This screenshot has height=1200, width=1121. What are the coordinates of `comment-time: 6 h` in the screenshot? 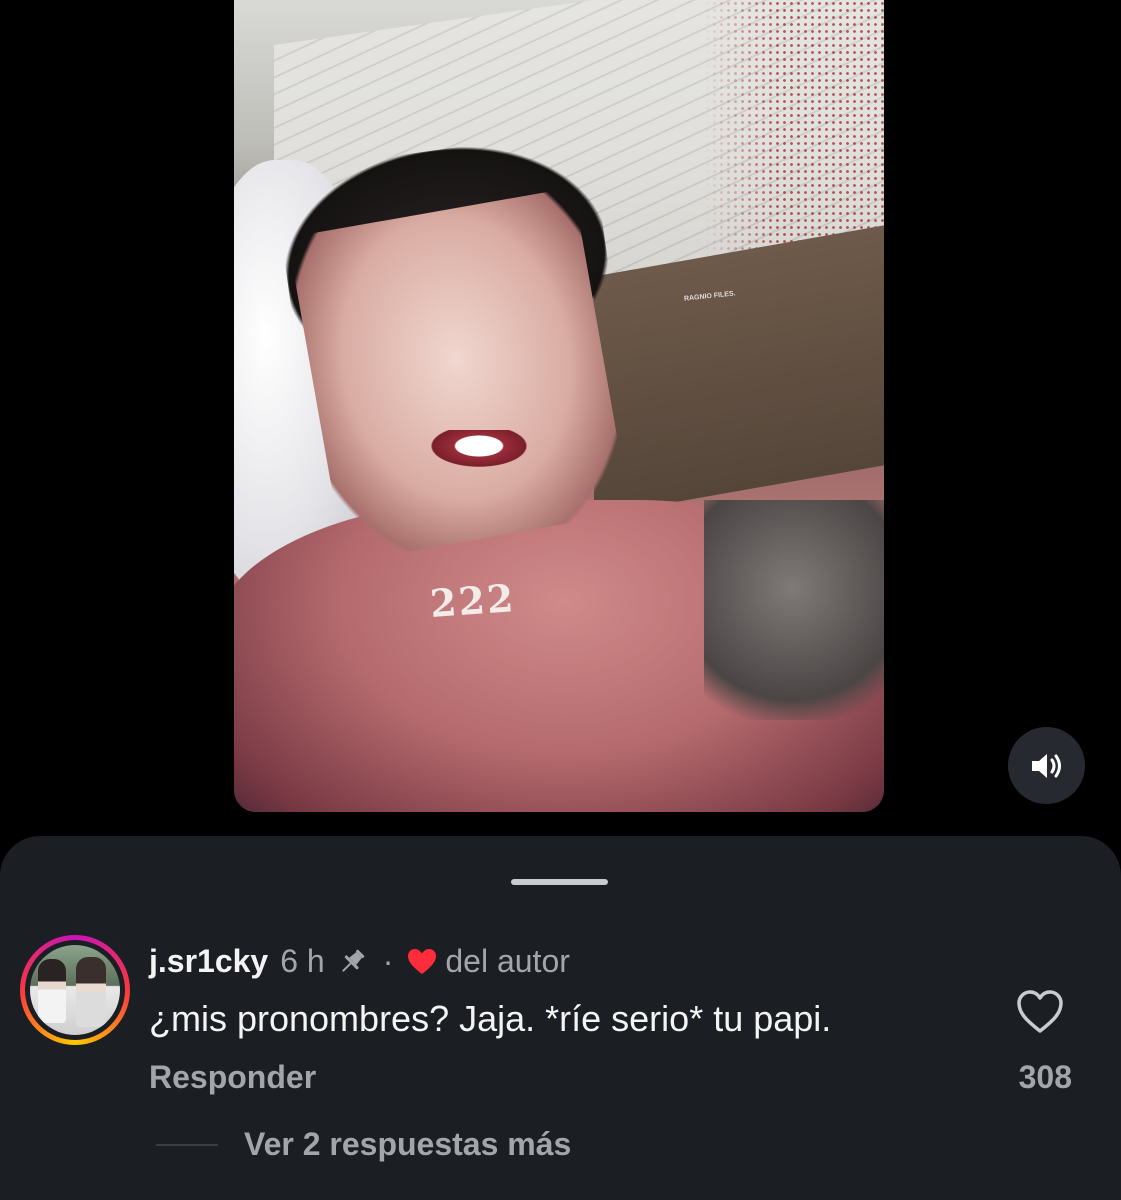 It's located at (302, 961).